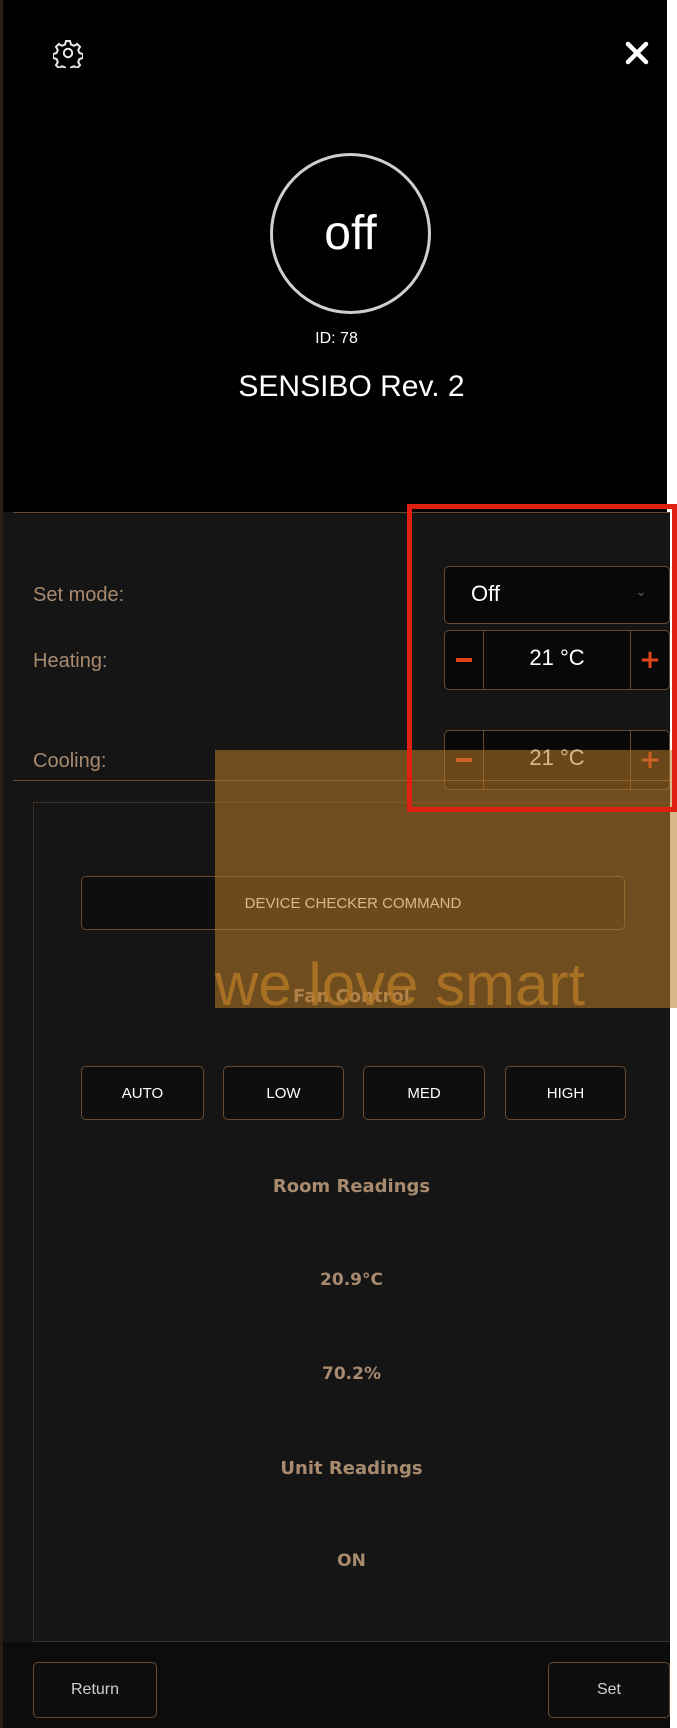 The width and height of the screenshot is (677, 1728). What do you see at coordinates (70, 761) in the screenshot?
I see `cooling-label: Cooling:` at bounding box center [70, 761].